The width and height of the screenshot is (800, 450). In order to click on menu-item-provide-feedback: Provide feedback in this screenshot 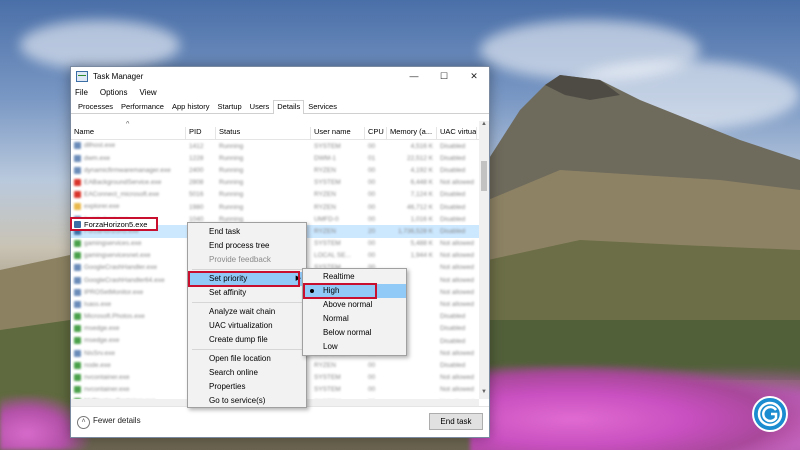, I will do `click(247, 260)`.